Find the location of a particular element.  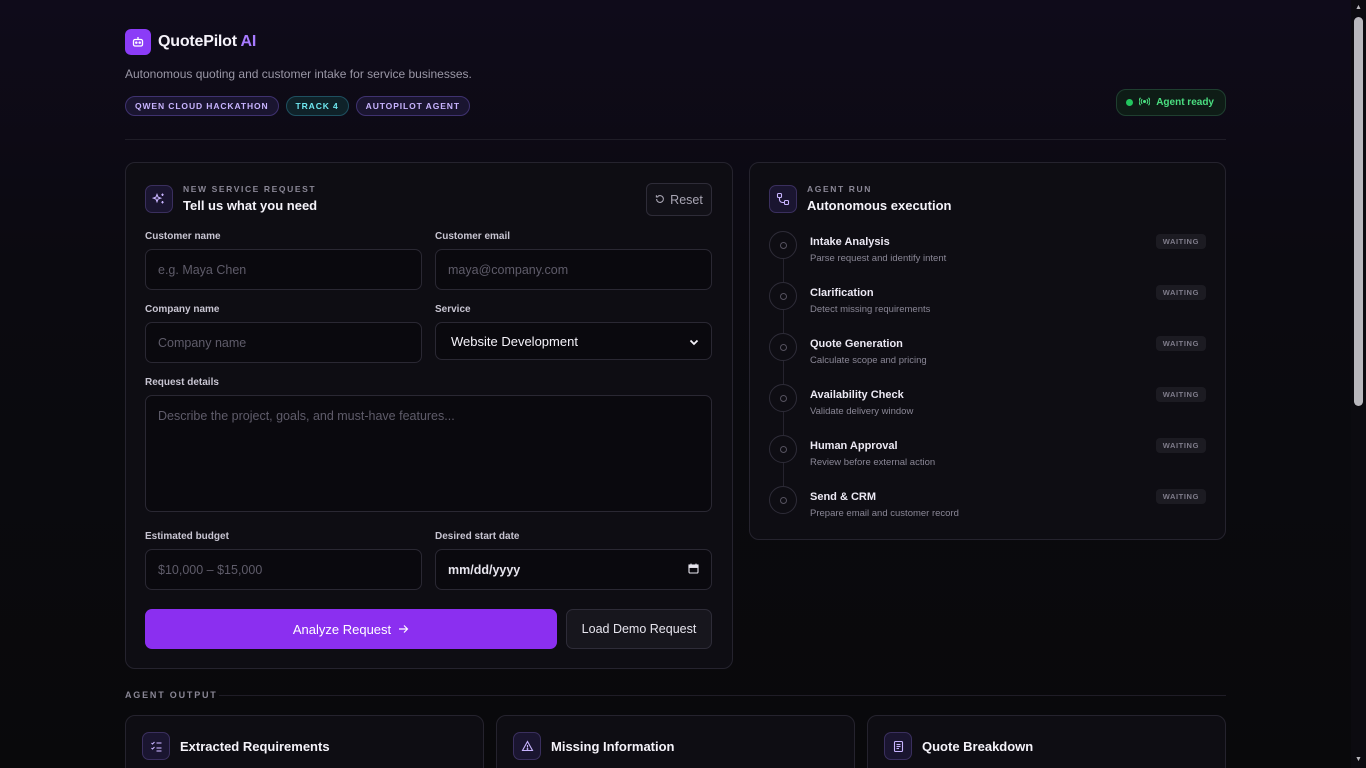

calendar-icon is located at coordinates (693, 570).